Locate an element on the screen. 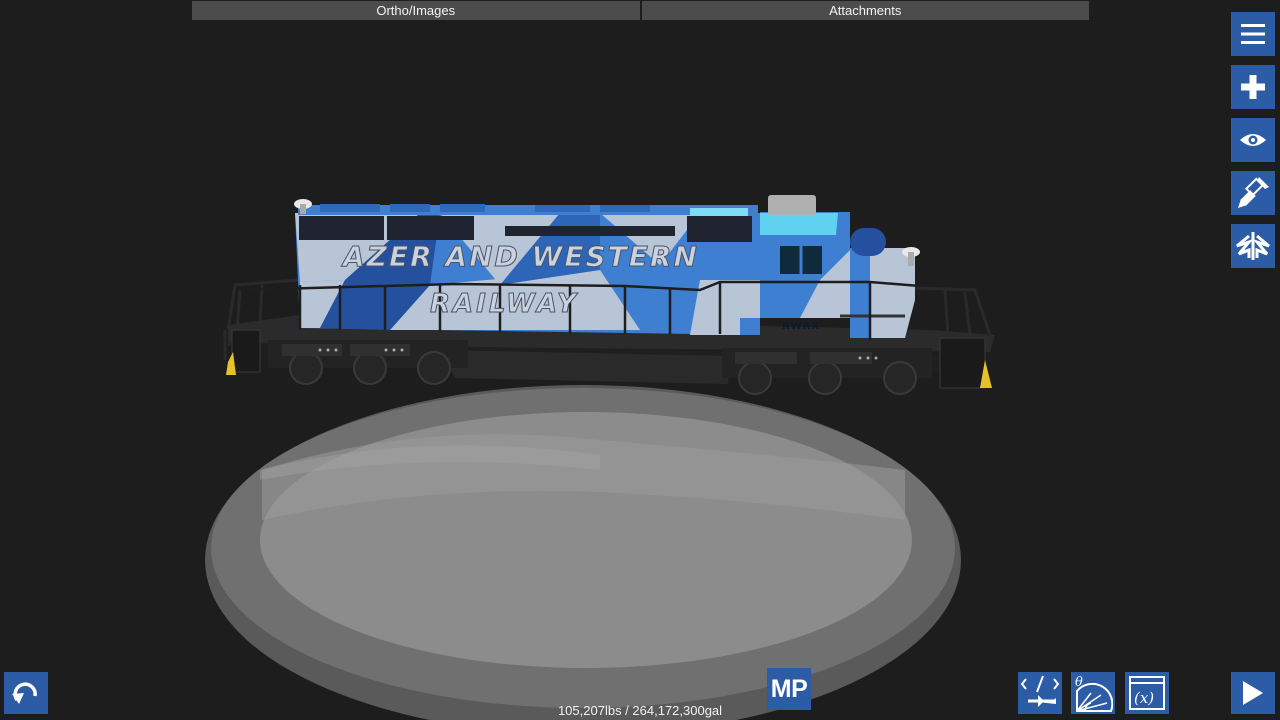  play-button is located at coordinates (1253, 693).